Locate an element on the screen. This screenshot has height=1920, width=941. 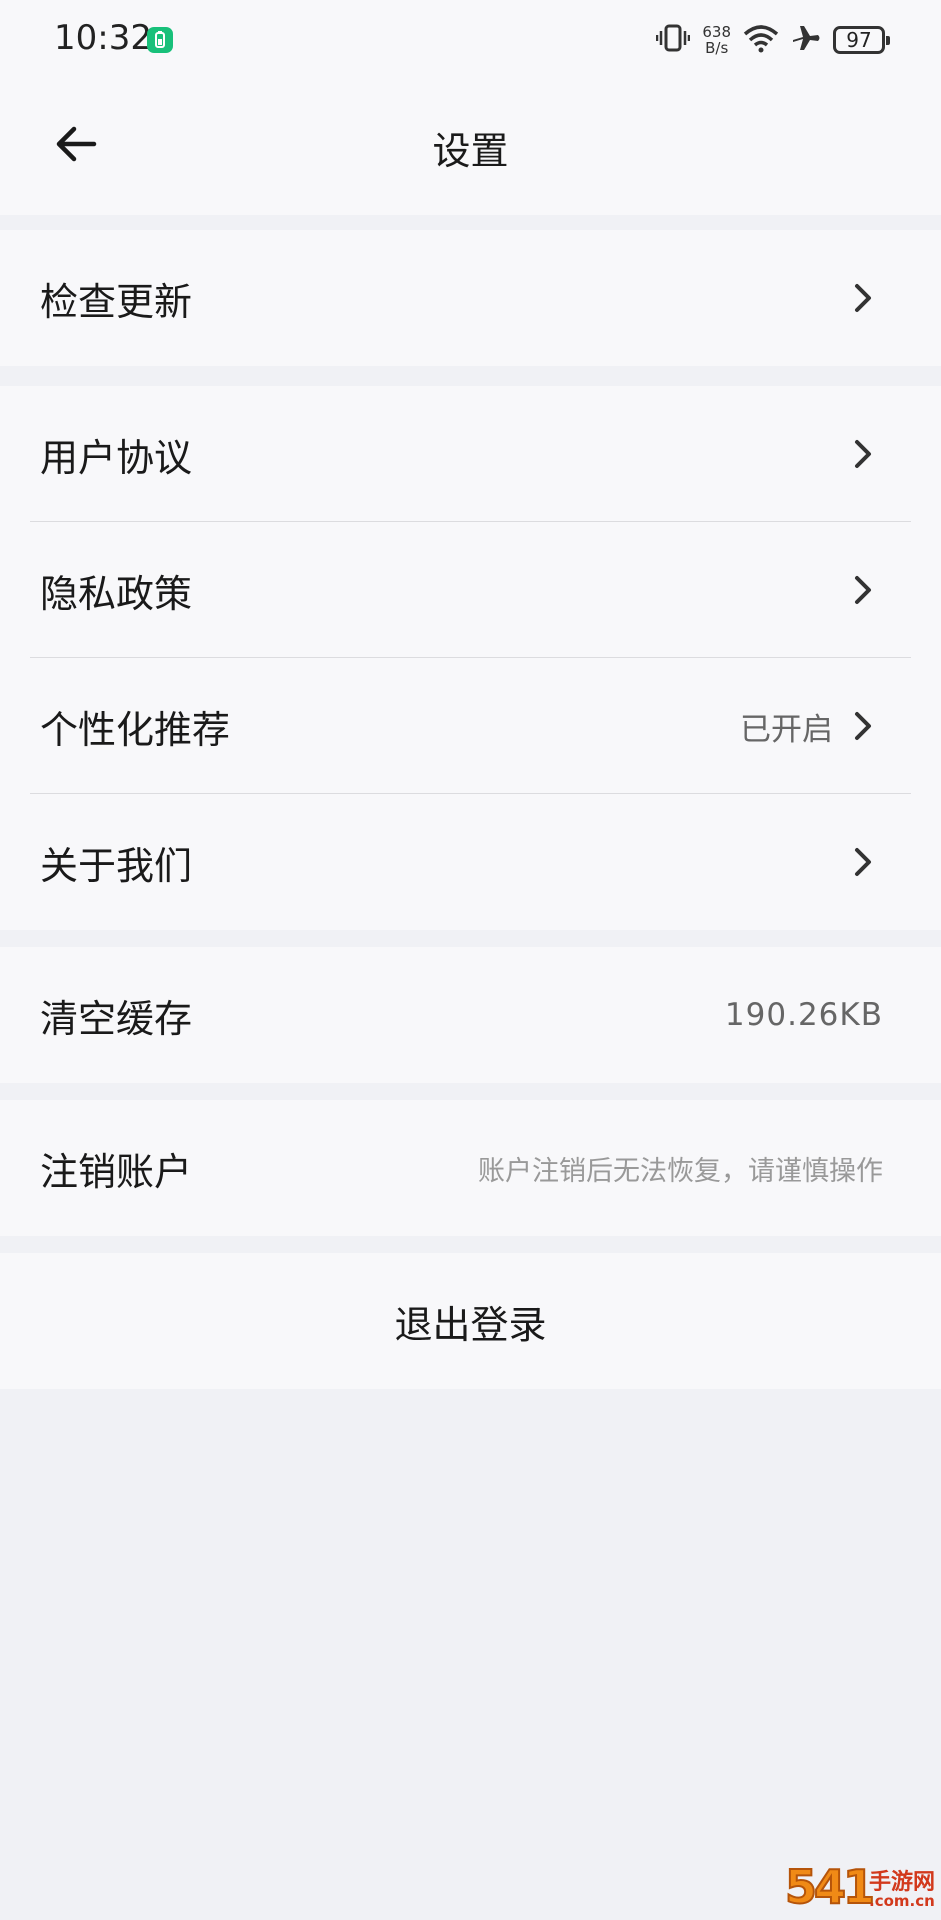
cache-size: 190.26KB is located at coordinates (803, 1015).